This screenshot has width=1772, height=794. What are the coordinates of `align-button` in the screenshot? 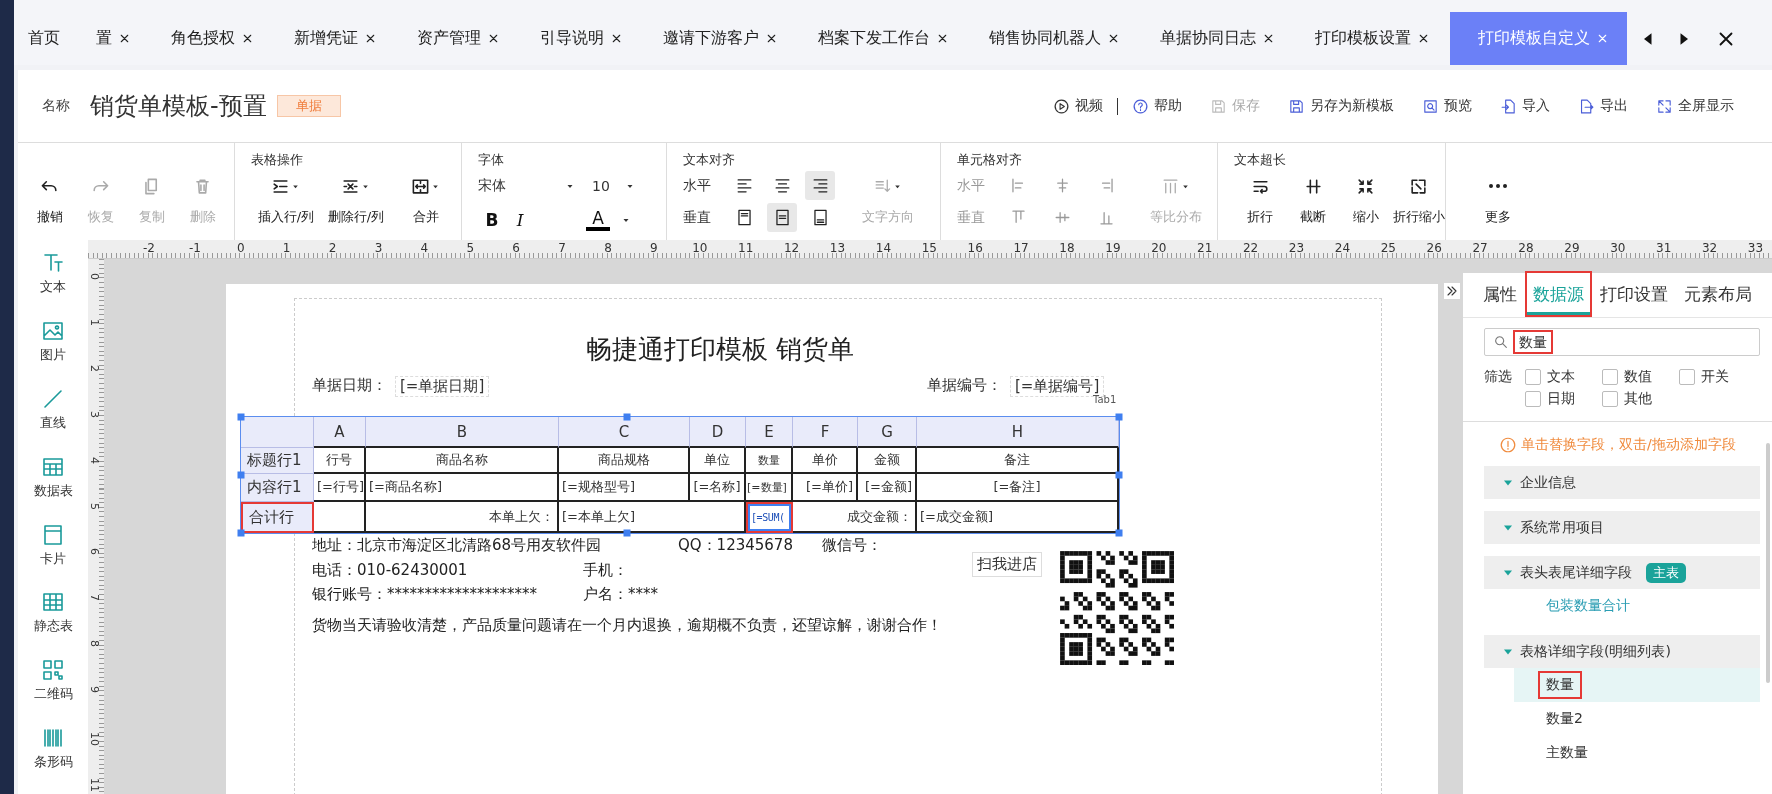 It's located at (782, 217).